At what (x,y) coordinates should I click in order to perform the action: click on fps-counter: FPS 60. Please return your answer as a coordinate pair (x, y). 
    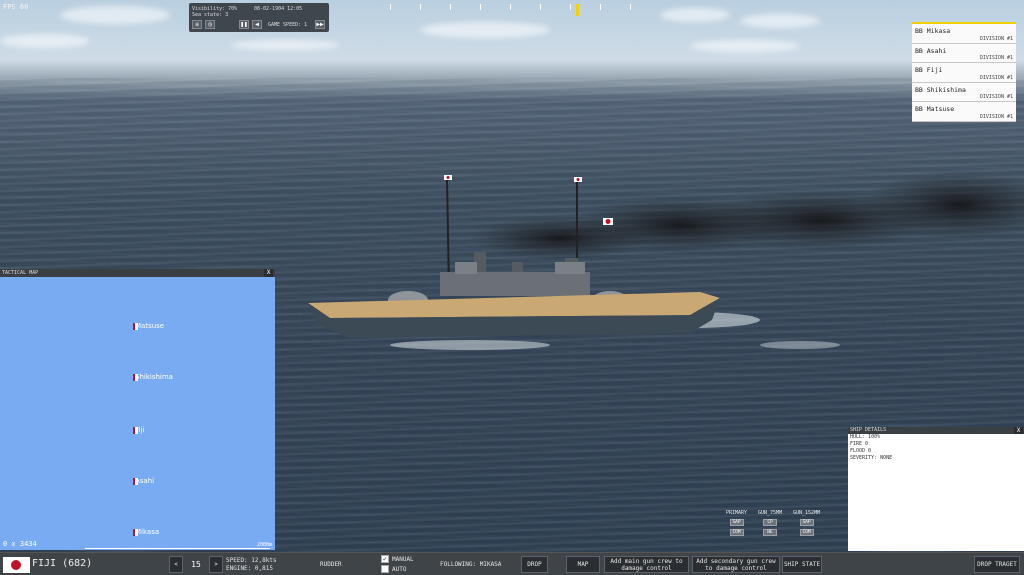
    Looking at the image, I should click on (16, 7).